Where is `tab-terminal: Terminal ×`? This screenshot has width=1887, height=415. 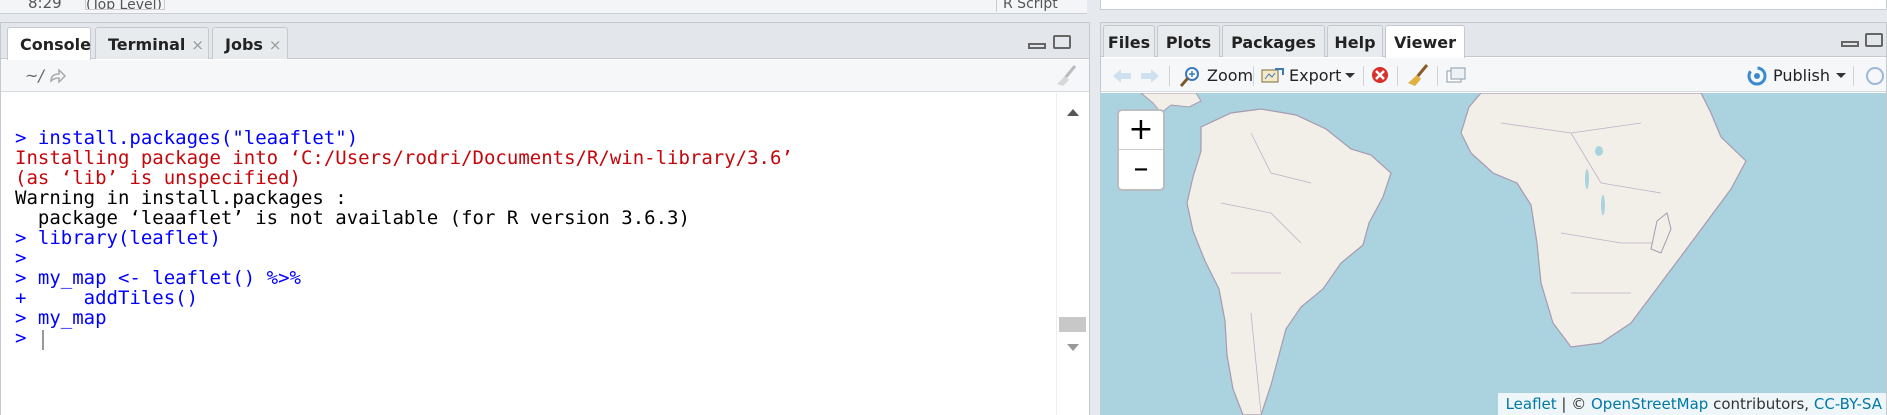
tab-terminal: Terminal × is located at coordinates (152, 43).